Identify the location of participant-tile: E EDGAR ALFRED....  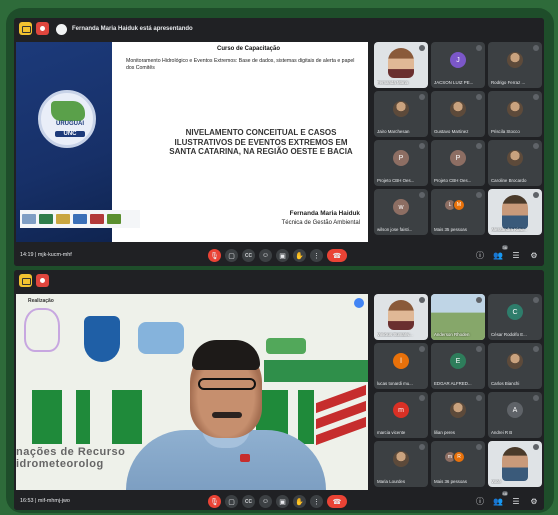
(458, 366).